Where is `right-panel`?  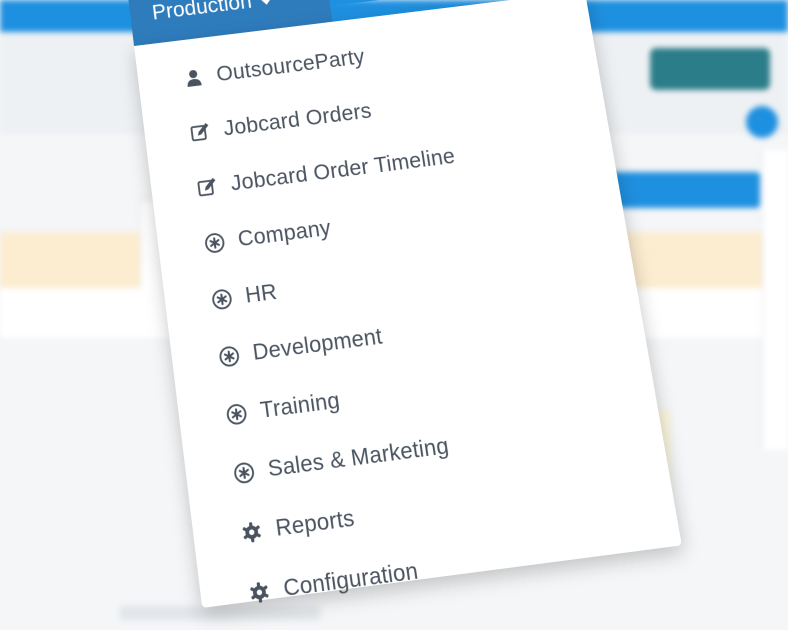
right-panel is located at coordinates (775, 300).